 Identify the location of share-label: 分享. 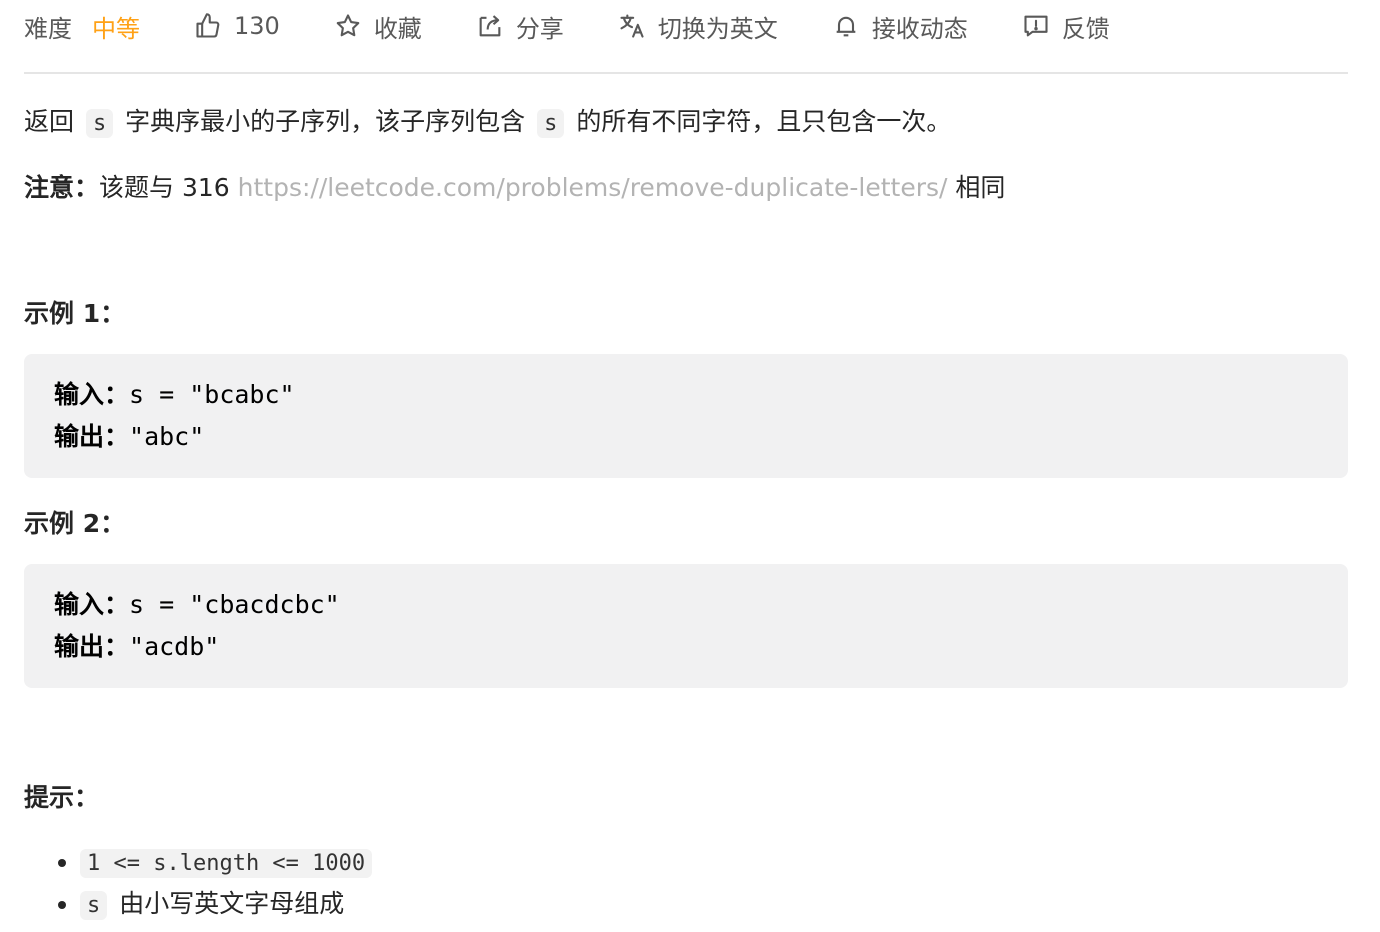
(539, 28).